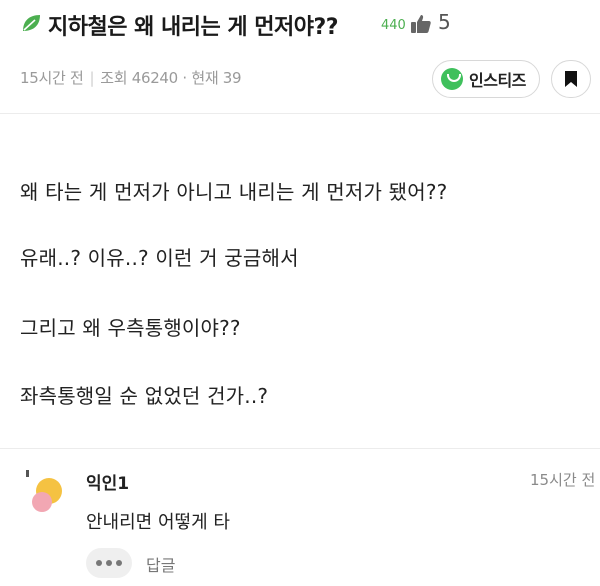 The image size is (600, 586). What do you see at coordinates (444, 22) in the screenshot?
I see `like-count: 5` at bounding box center [444, 22].